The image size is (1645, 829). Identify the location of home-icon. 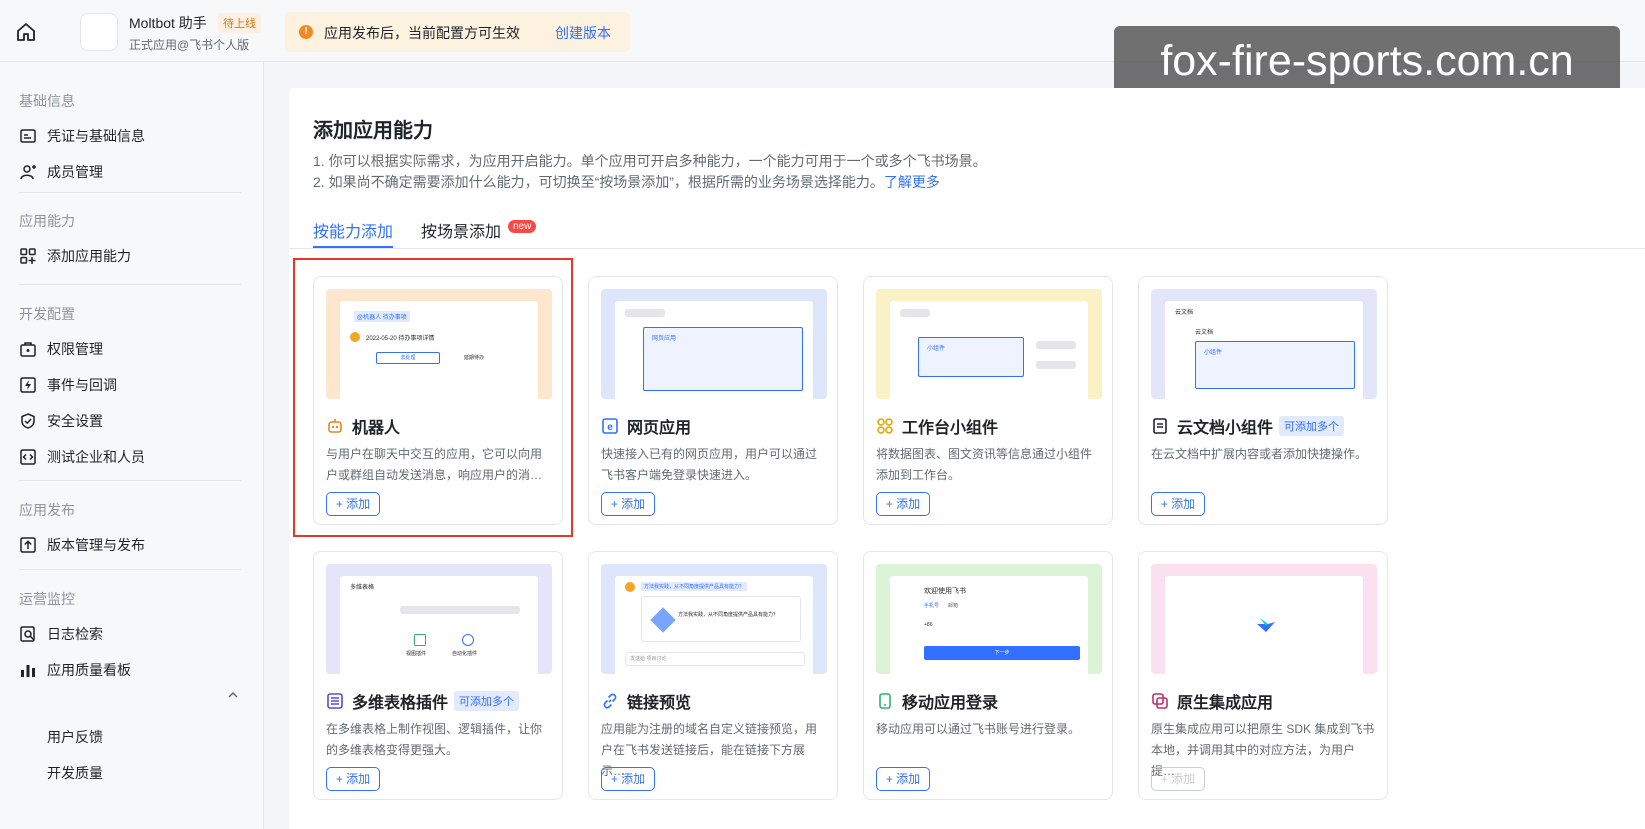
(26, 32).